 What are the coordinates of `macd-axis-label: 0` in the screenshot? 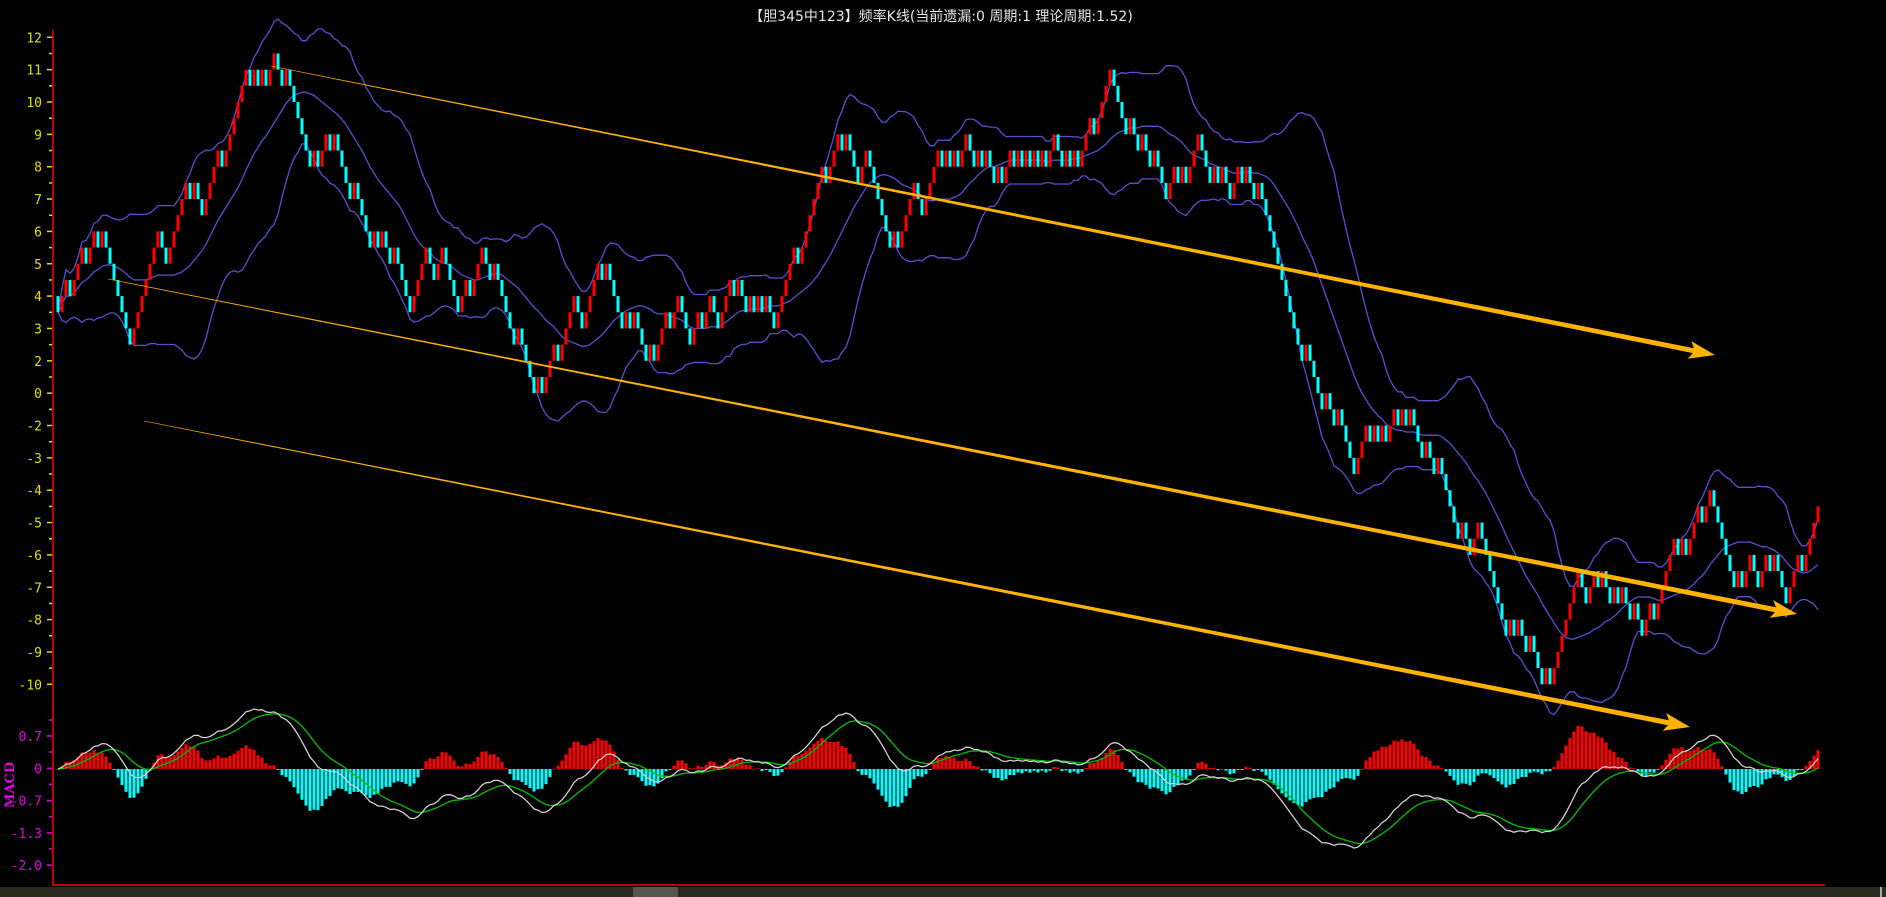 It's located at (38, 769).